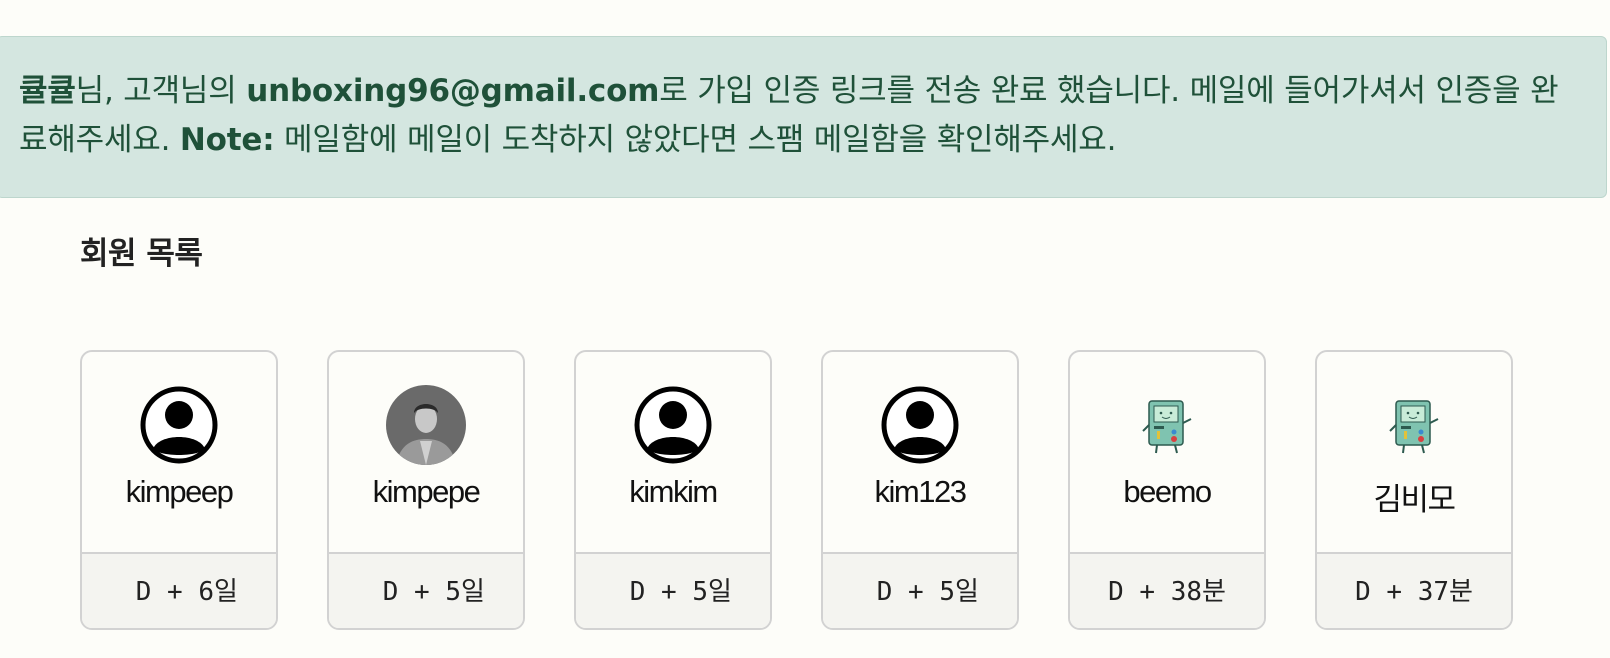 This screenshot has height=658, width=1610. I want to click on member-joined-time: D + 37분, so click(1414, 591).